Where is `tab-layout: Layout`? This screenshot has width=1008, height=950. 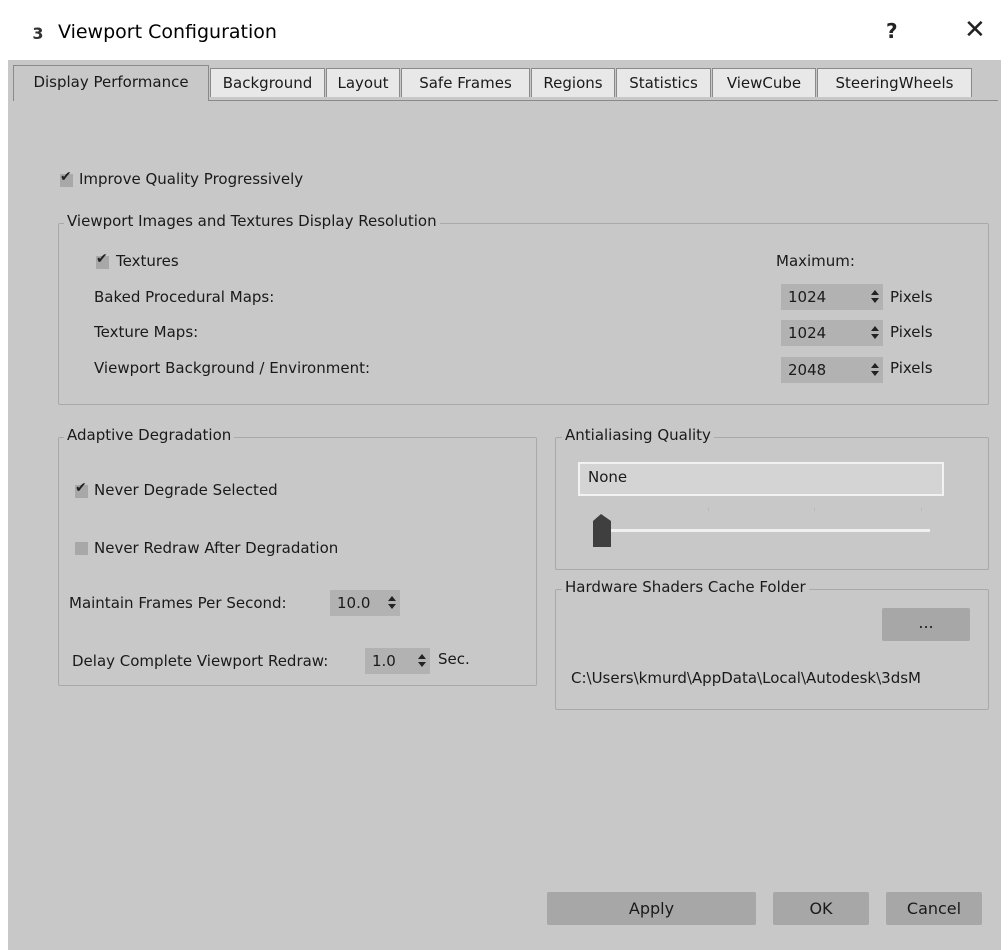
tab-layout: Layout is located at coordinates (363, 82).